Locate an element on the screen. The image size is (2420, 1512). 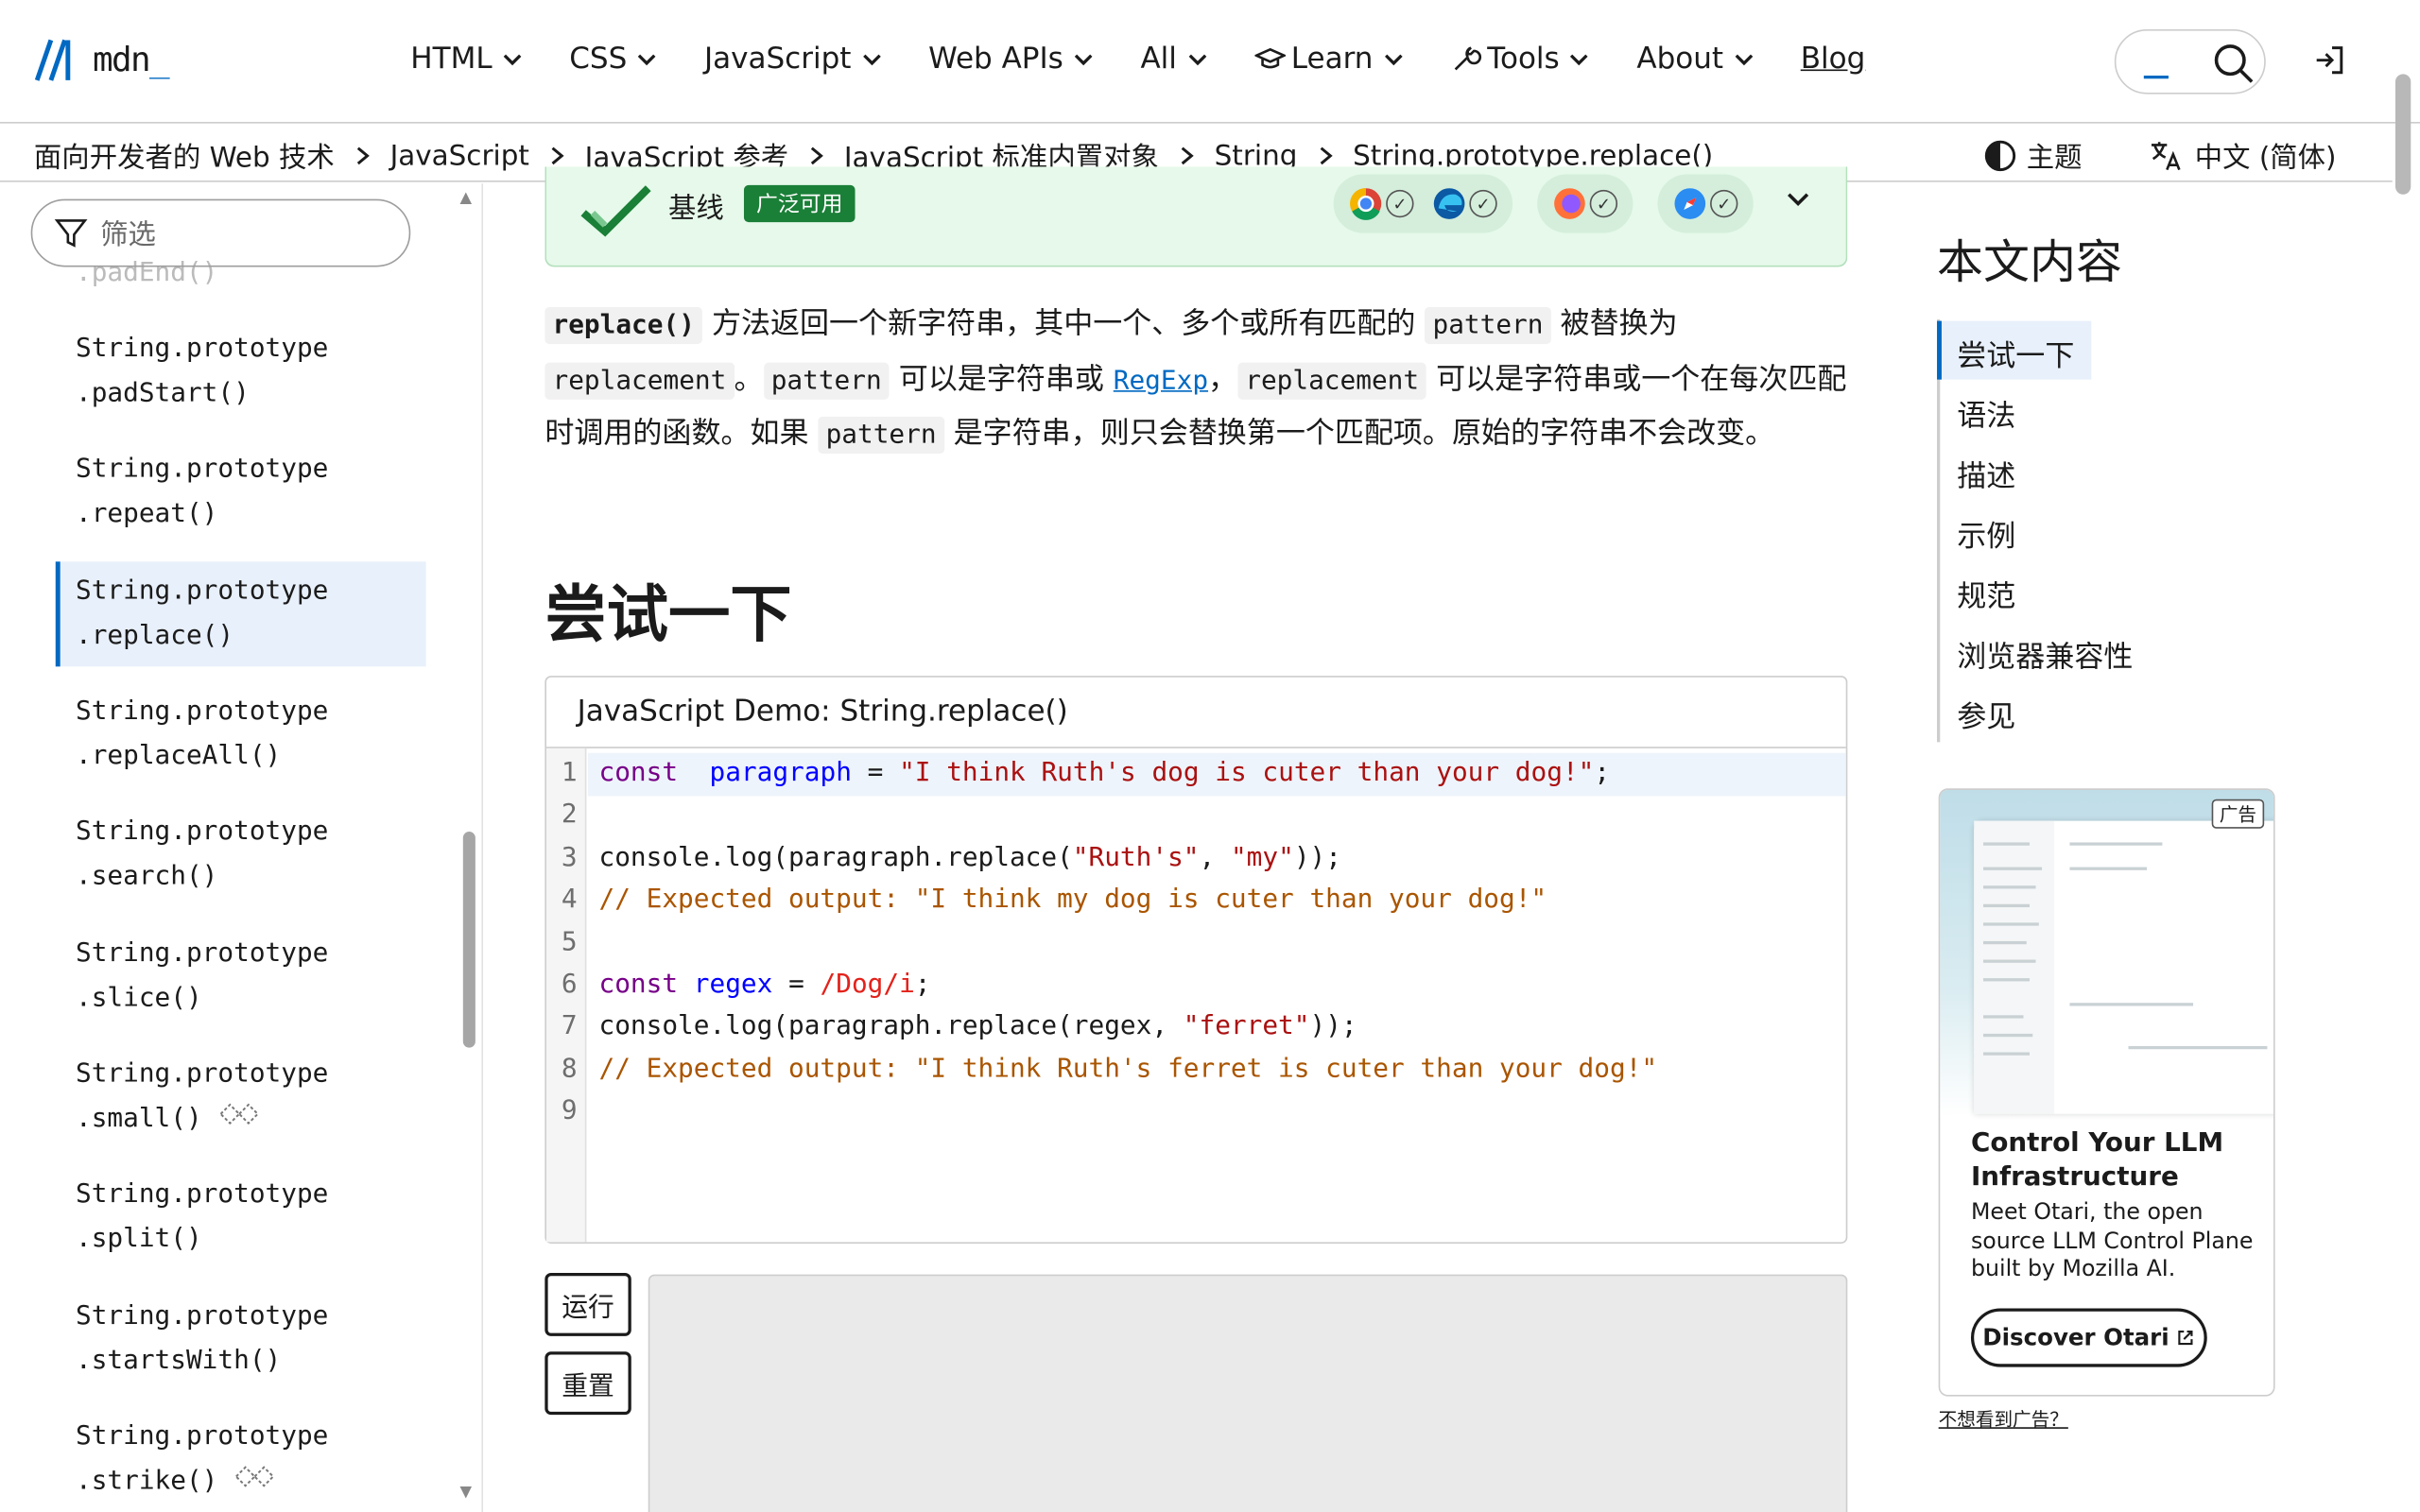
menu-tools: Tools is located at coordinates (1520, 59).